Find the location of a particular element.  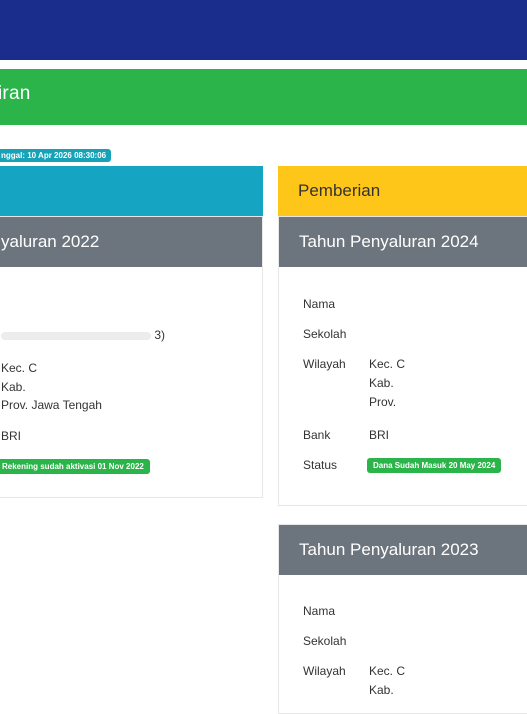

left-year-header: yaluran 2022 is located at coordinates (131, 242).